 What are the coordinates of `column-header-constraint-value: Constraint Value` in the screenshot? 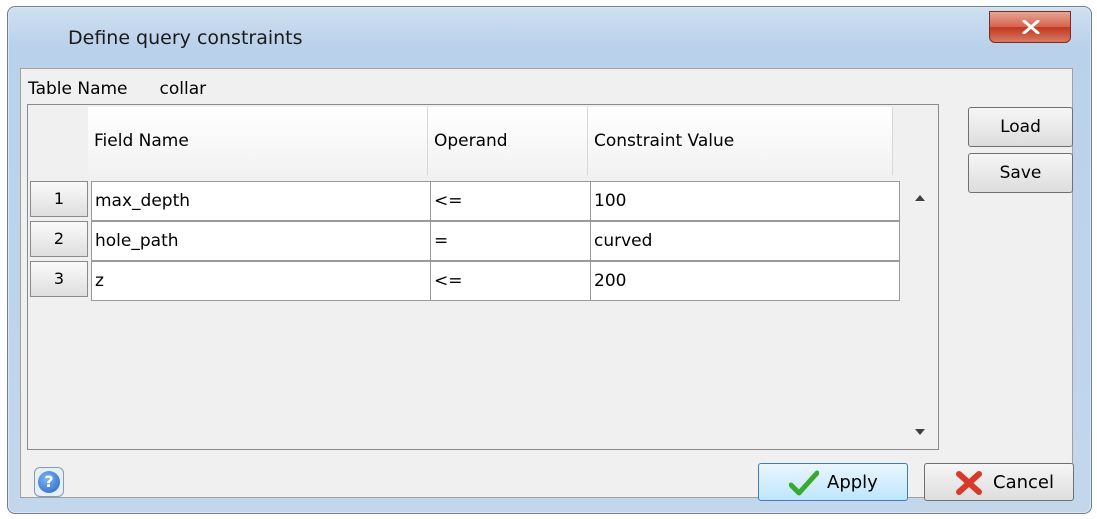 It's located at (740, 141).